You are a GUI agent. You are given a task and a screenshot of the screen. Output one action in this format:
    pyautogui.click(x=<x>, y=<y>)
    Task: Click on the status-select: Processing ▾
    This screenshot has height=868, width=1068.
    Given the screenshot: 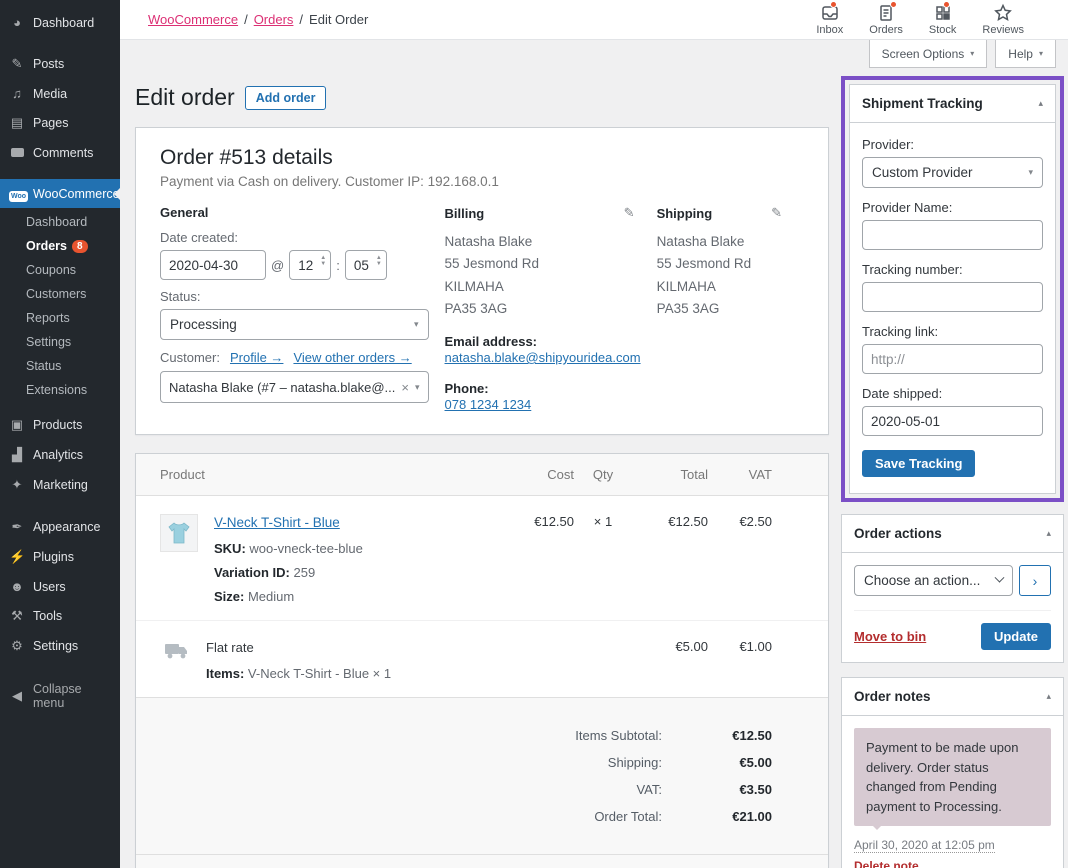 What is the action you would take?
    pyautogui.click(x=294, y=324)
    